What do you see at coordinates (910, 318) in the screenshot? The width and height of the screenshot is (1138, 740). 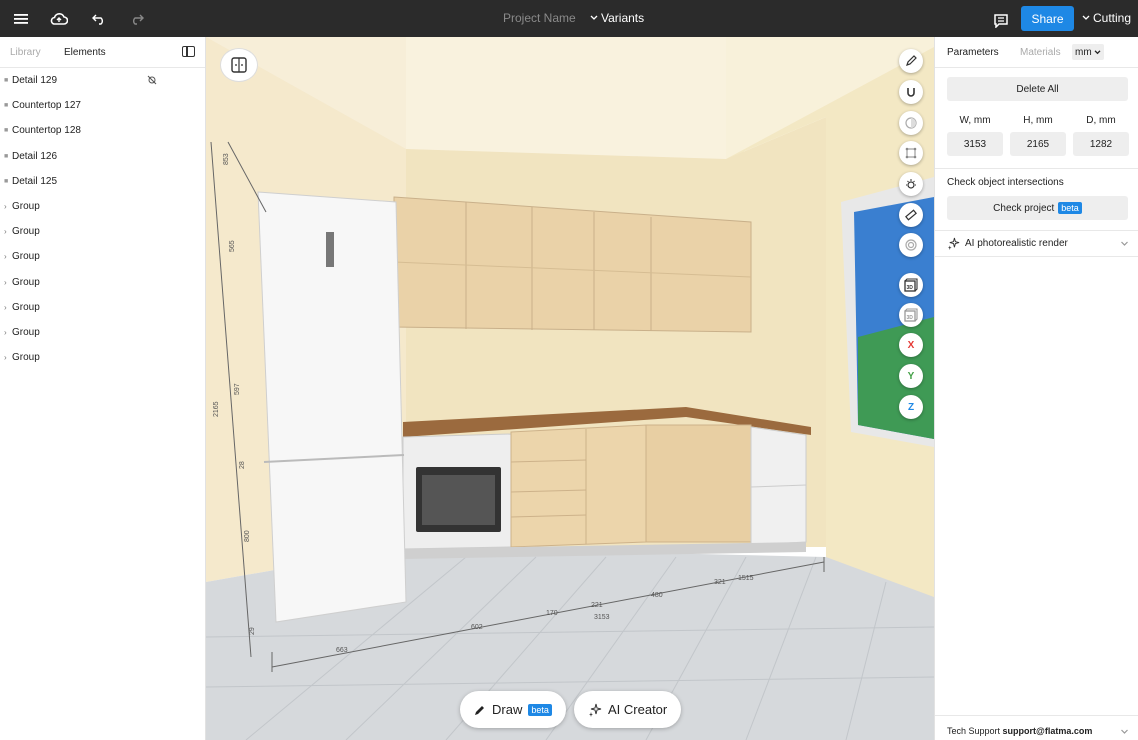 I see `svg-text: 3D` at bounding box center [910, 318].